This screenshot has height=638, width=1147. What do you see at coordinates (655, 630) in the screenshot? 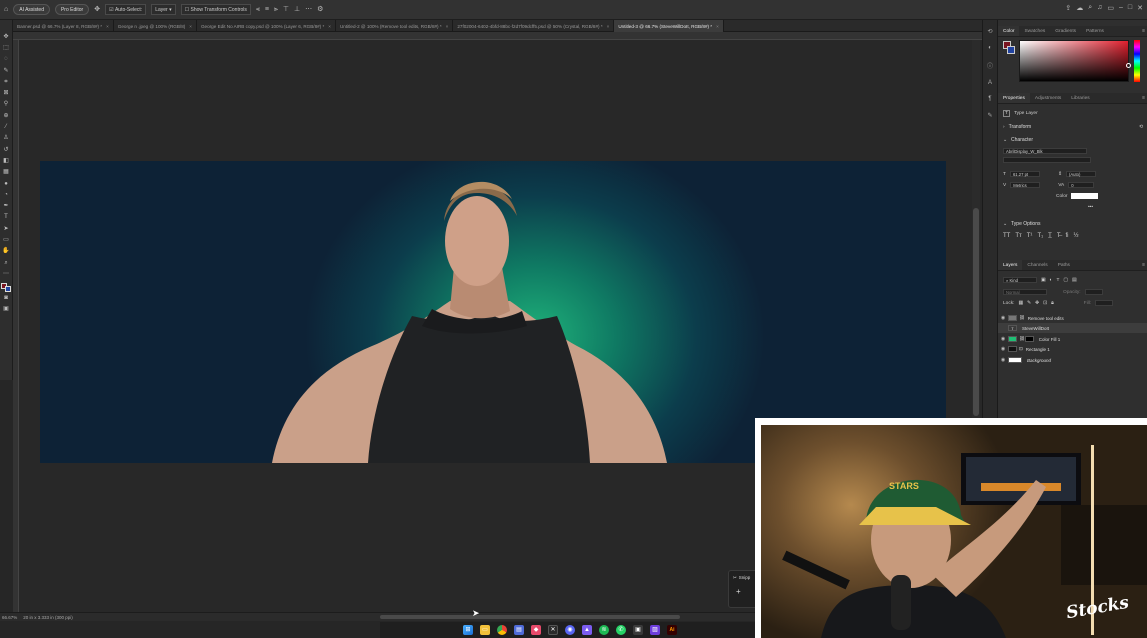
I see `app-icon: ▨` at bounding box center [655, 630].